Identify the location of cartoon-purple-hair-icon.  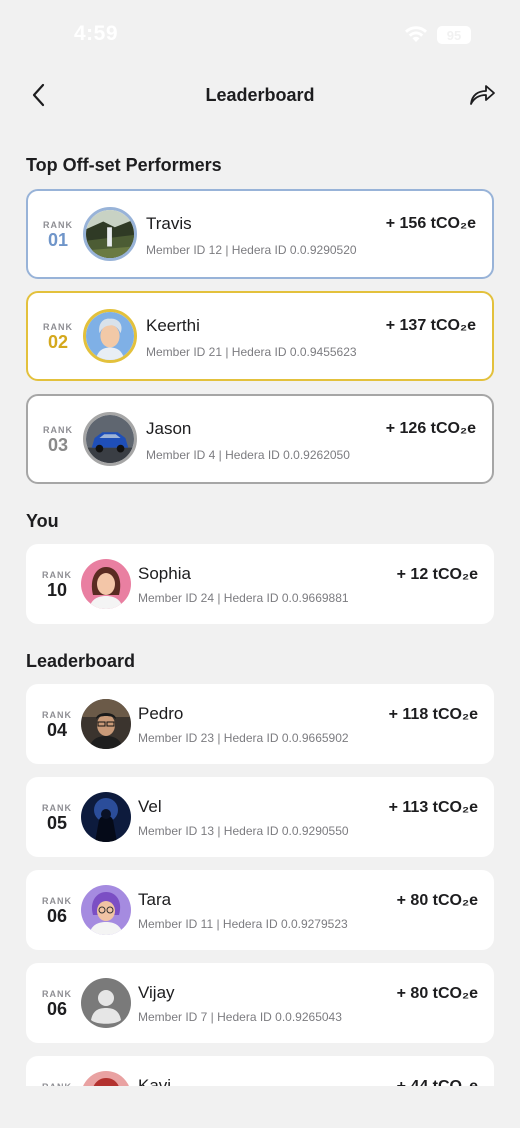
(106, 910).